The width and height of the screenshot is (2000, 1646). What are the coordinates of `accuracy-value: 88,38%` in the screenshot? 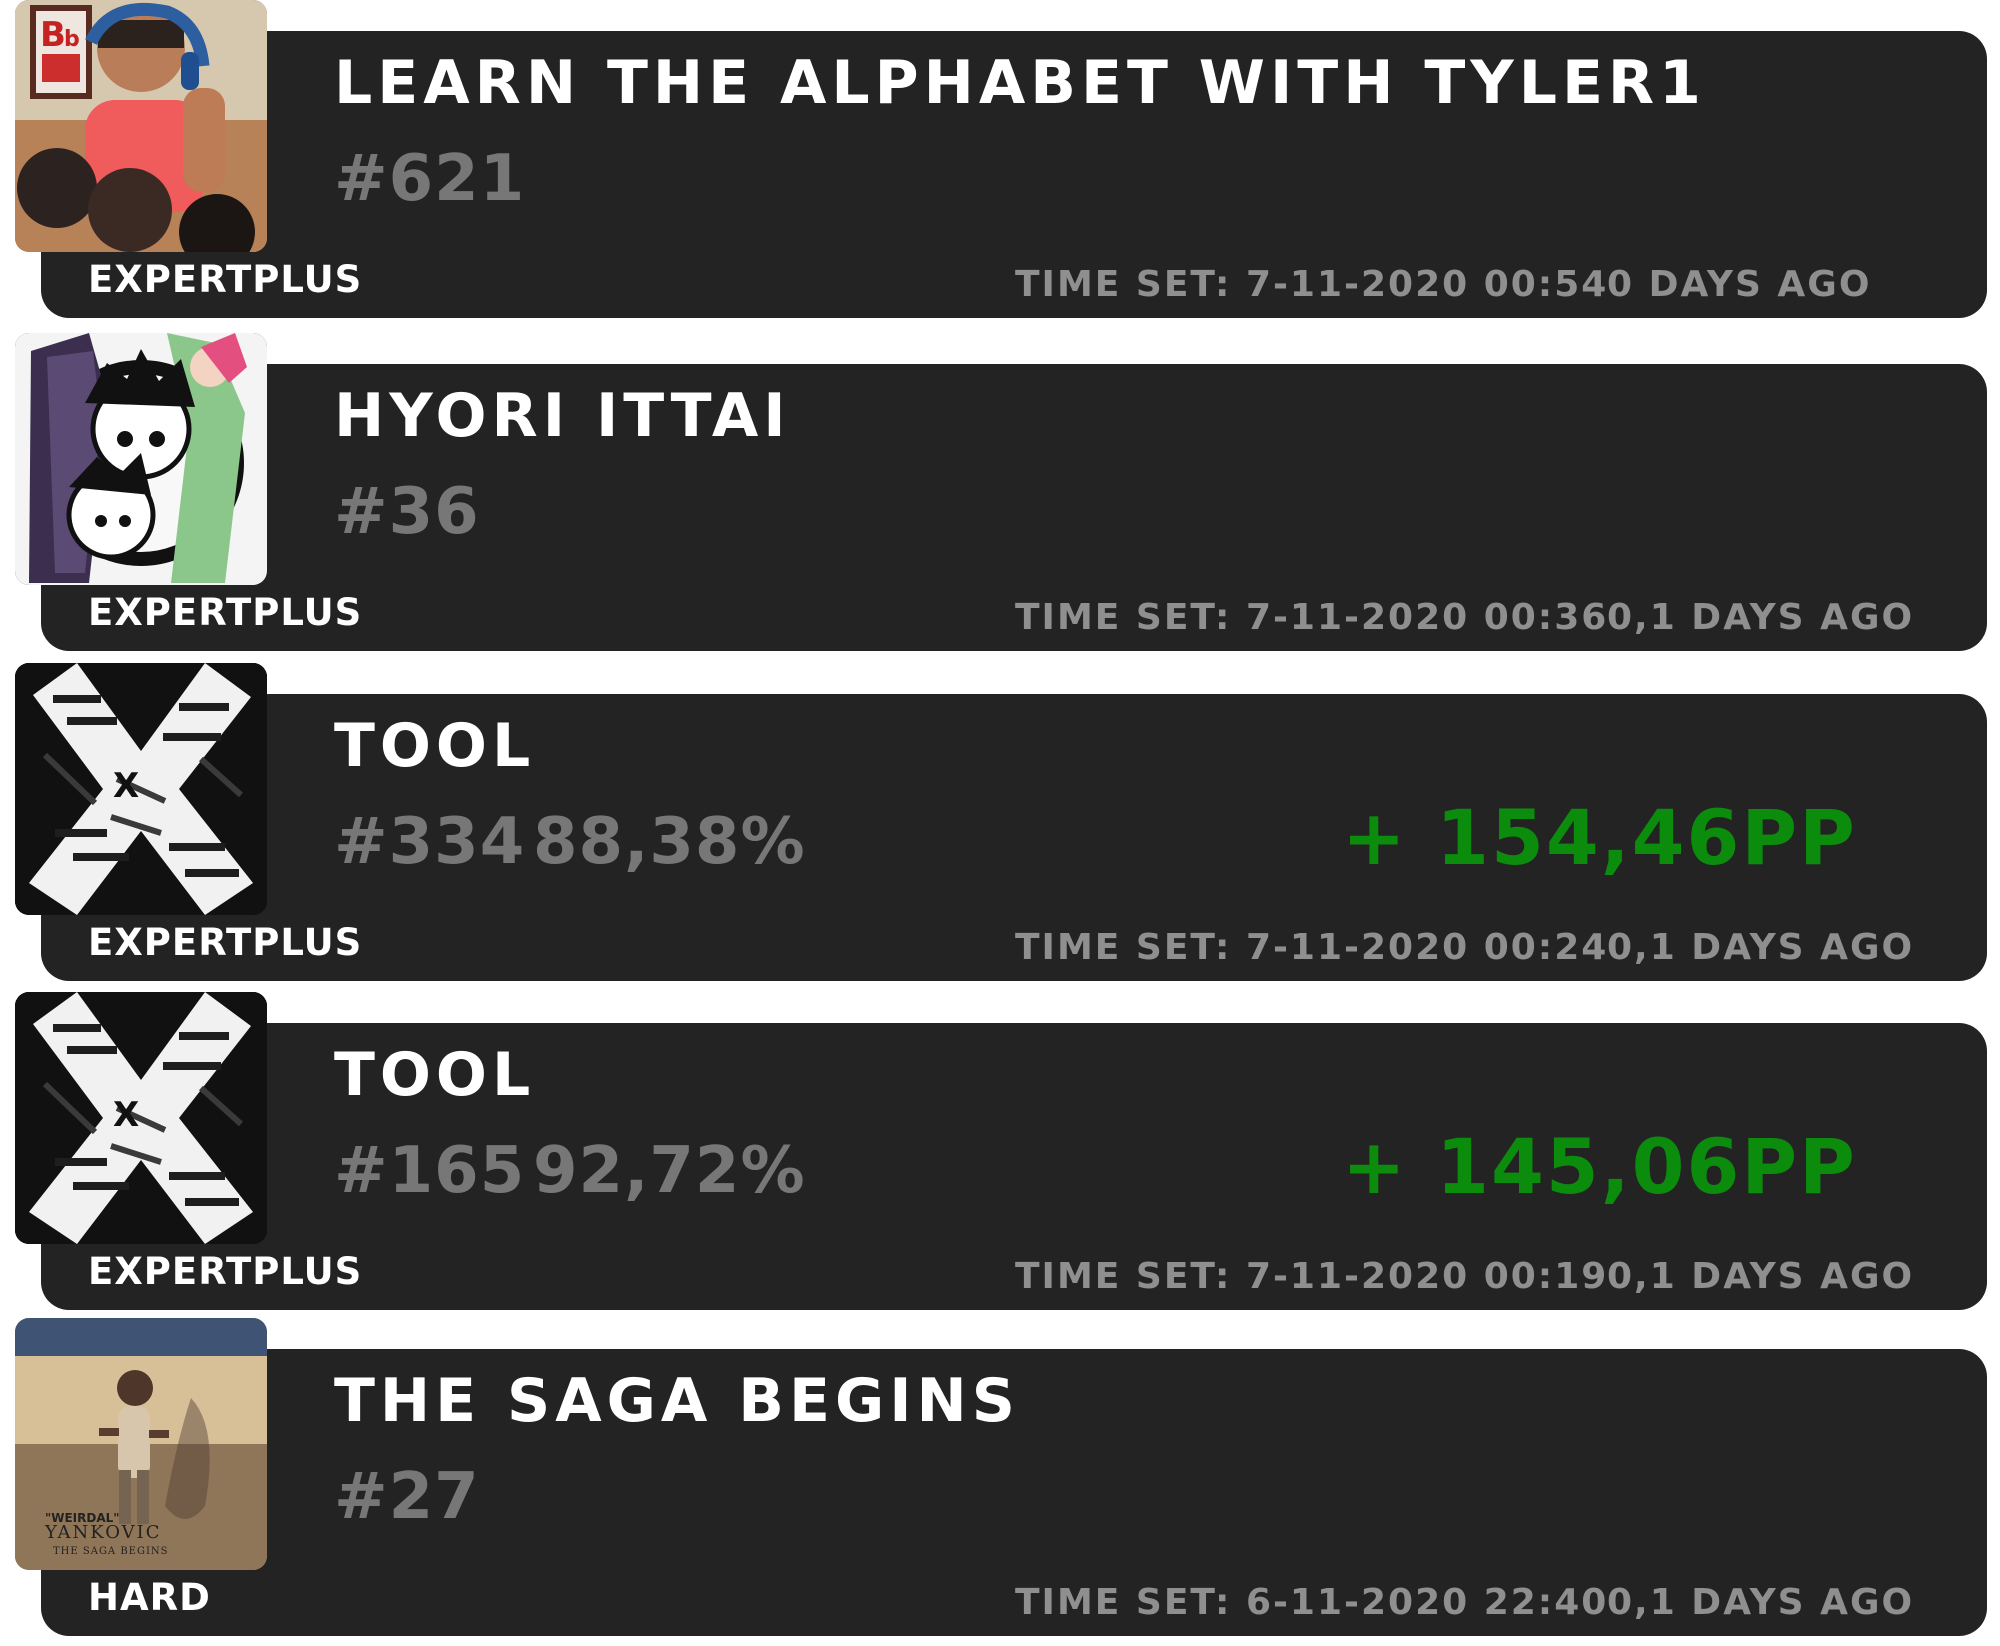 It's located at (669, 842).